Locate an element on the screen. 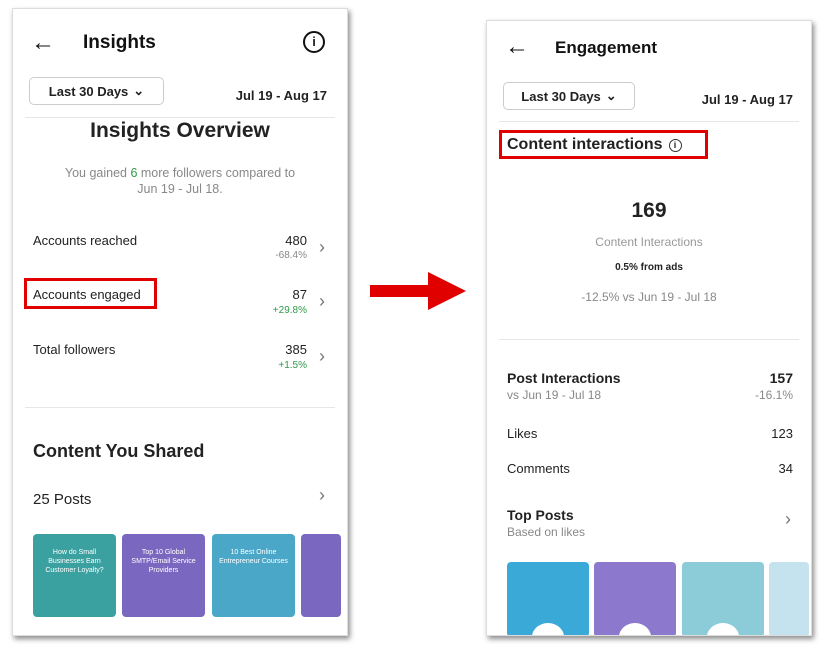 The image size is (826, 651). ads-share: 0.5% from ads is located at coordinates (649, 267).